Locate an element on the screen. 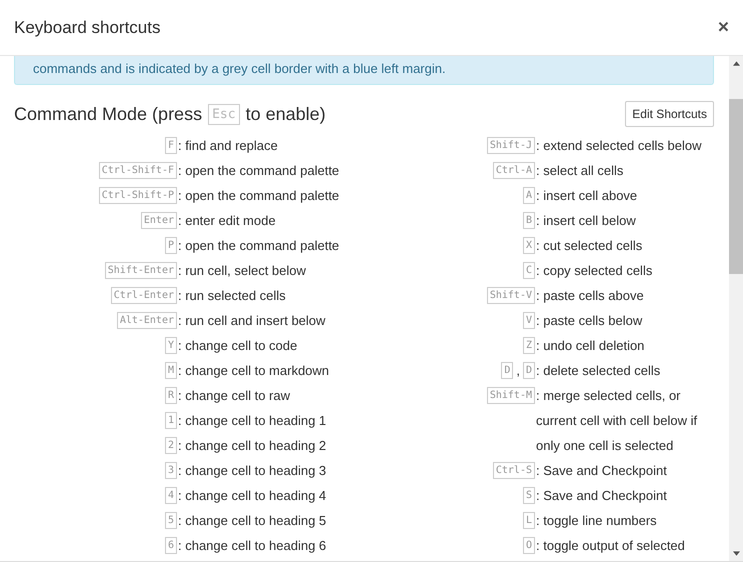  shortcut-key: Ctrl-Enter is located at coordinates (143, 295).